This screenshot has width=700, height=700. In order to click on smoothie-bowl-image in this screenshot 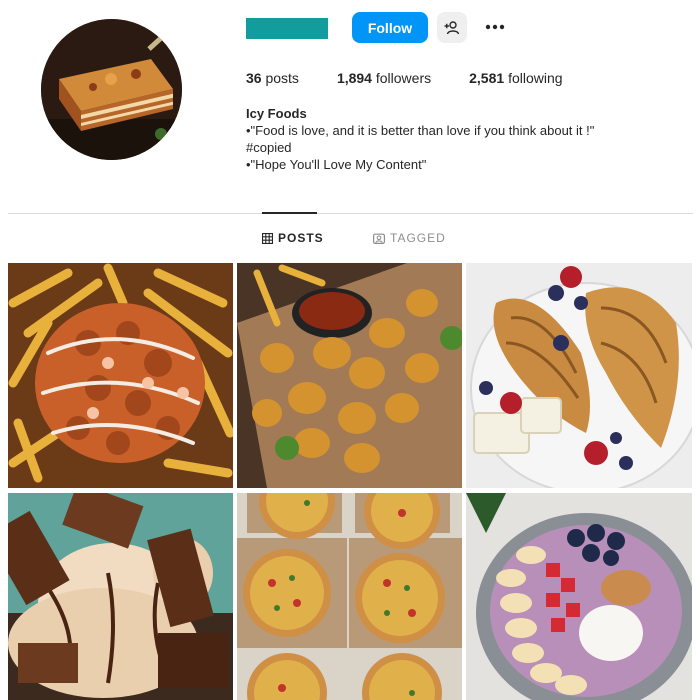, I will do `click(579, 596)`.